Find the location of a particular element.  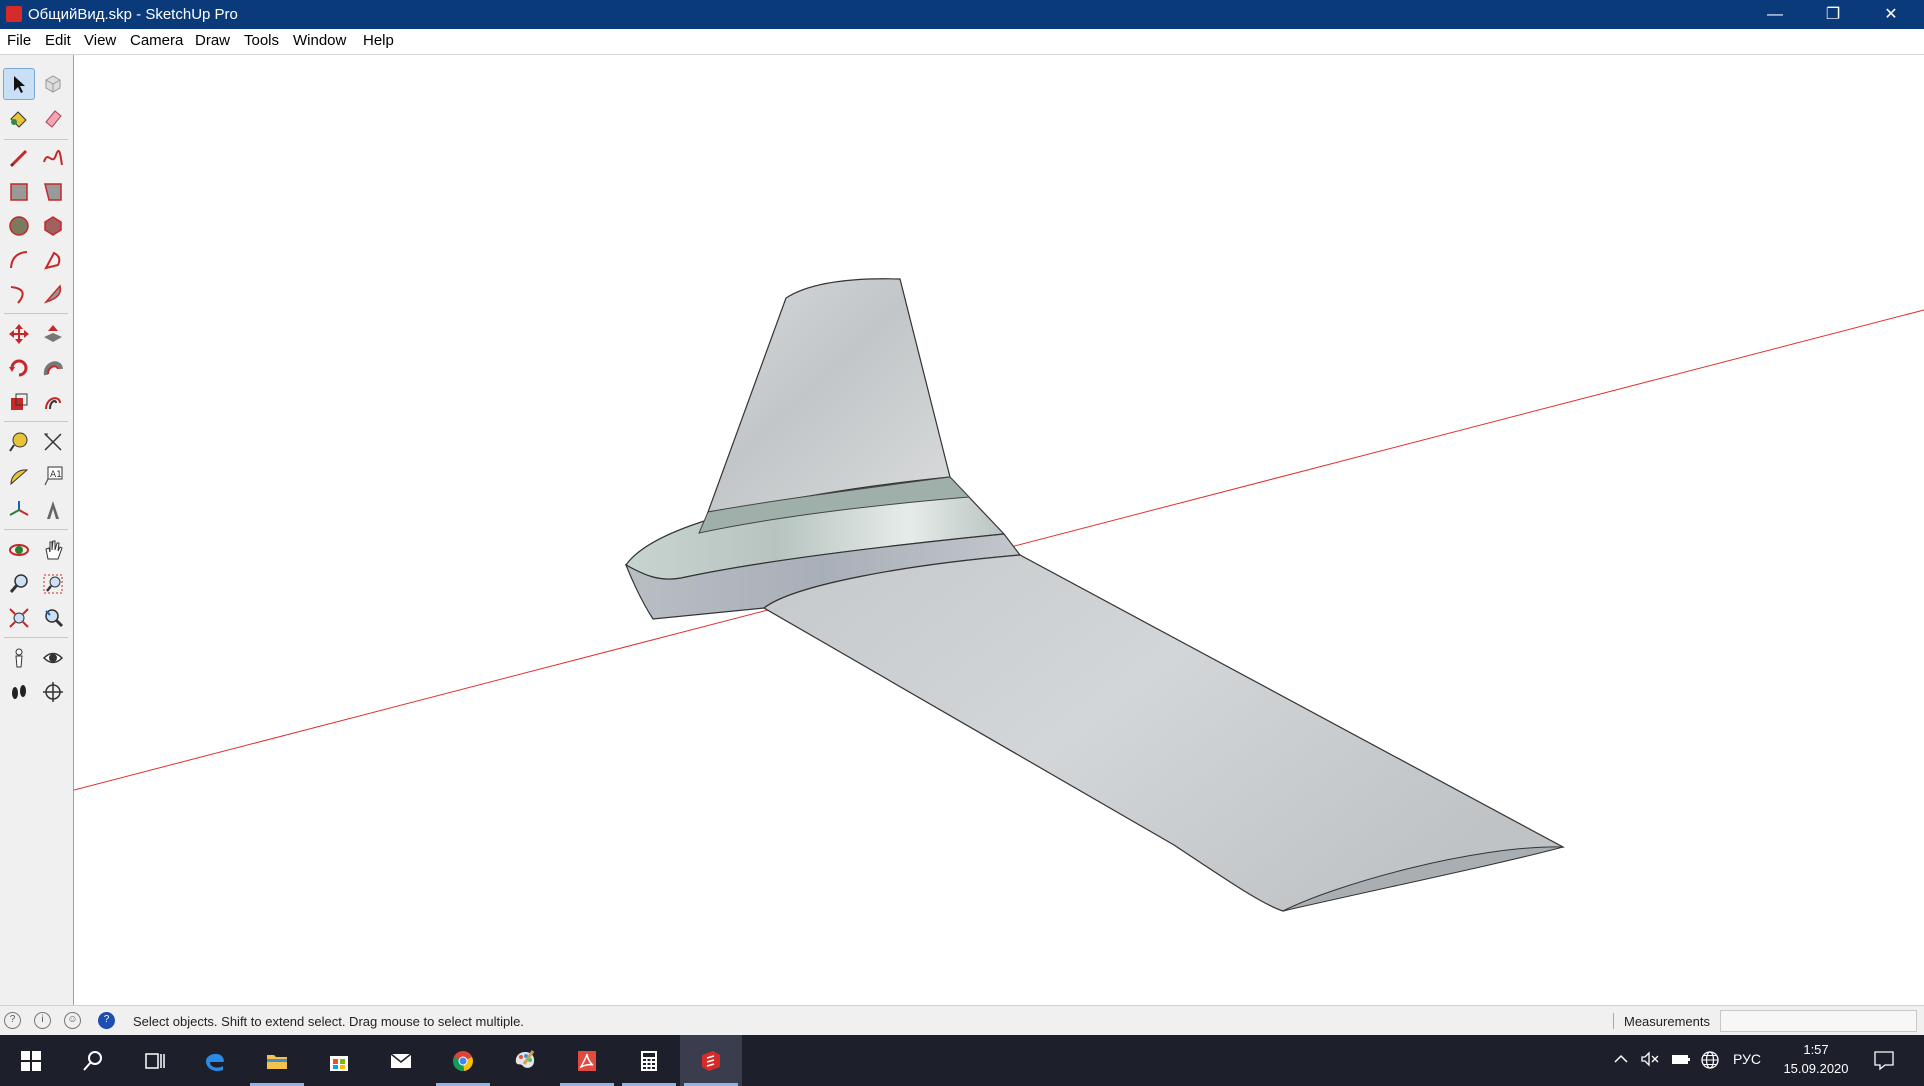

file-explorer-app is located at coordinates (277, 1060).